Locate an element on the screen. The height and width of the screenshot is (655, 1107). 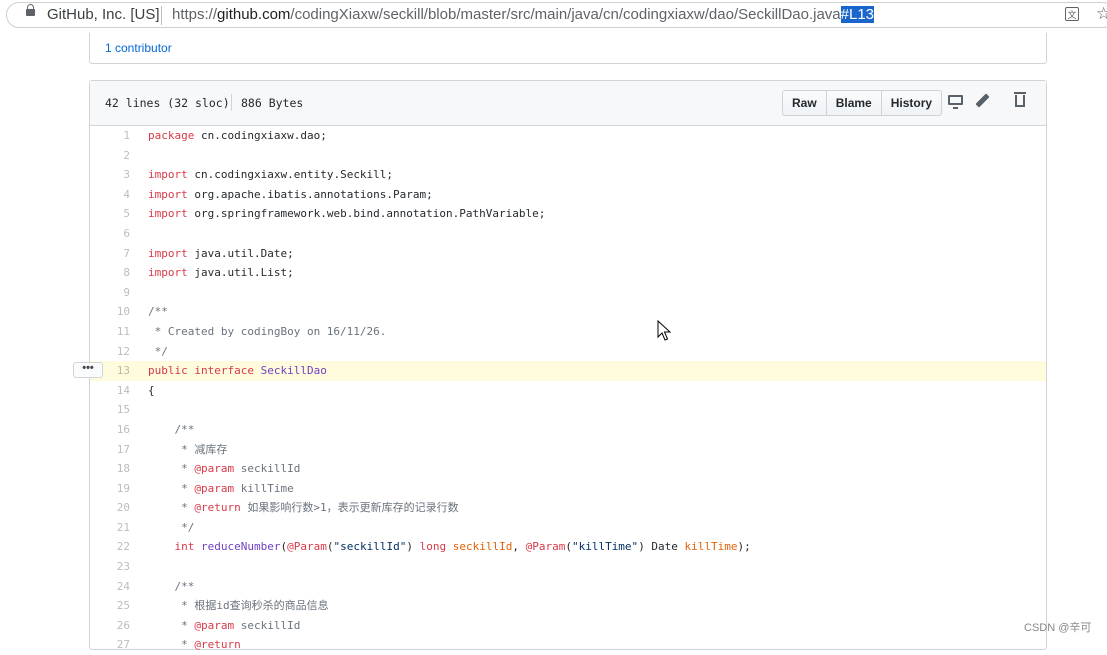
code-token: SeckillDao is located at coordinates (293, 371).